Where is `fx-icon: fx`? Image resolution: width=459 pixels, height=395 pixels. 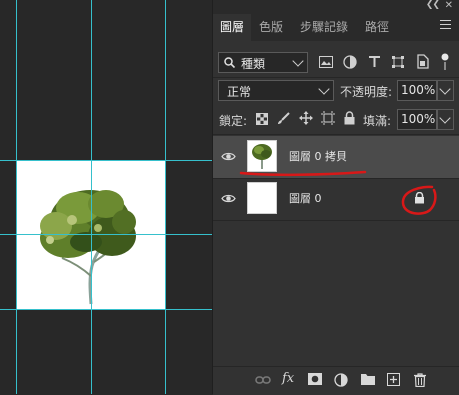 fx-icon: fx is located at coordinates (288, 378).